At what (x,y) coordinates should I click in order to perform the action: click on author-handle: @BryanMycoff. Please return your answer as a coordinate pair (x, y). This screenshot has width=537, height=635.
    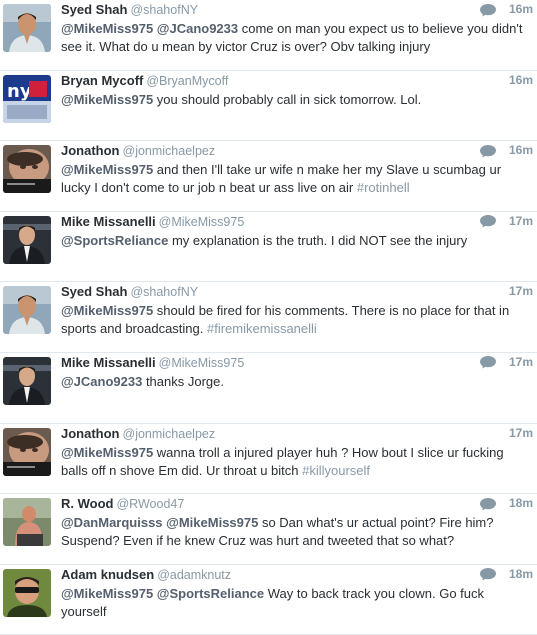
    Looking at the image, I should click on (187, 81).